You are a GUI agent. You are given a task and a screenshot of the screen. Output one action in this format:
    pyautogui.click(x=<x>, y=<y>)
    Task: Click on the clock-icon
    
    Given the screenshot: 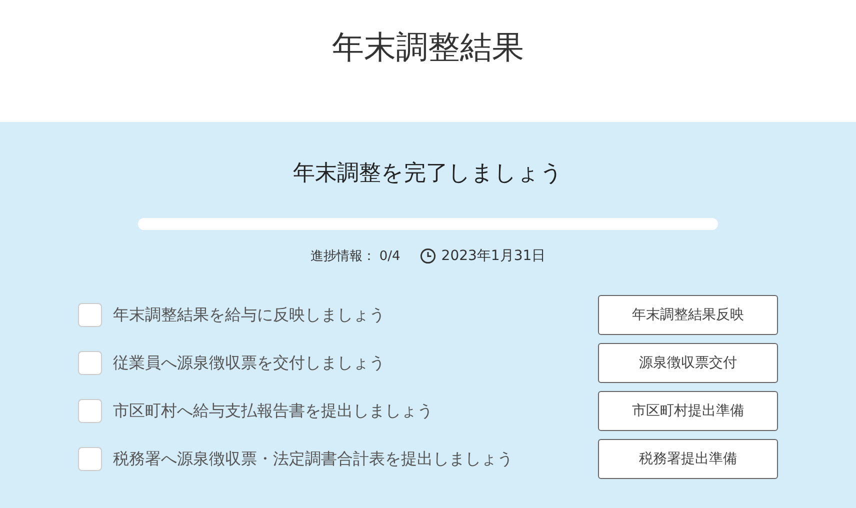 What is the action you would take?
    pyautogui.click(x=428, y=256)
    